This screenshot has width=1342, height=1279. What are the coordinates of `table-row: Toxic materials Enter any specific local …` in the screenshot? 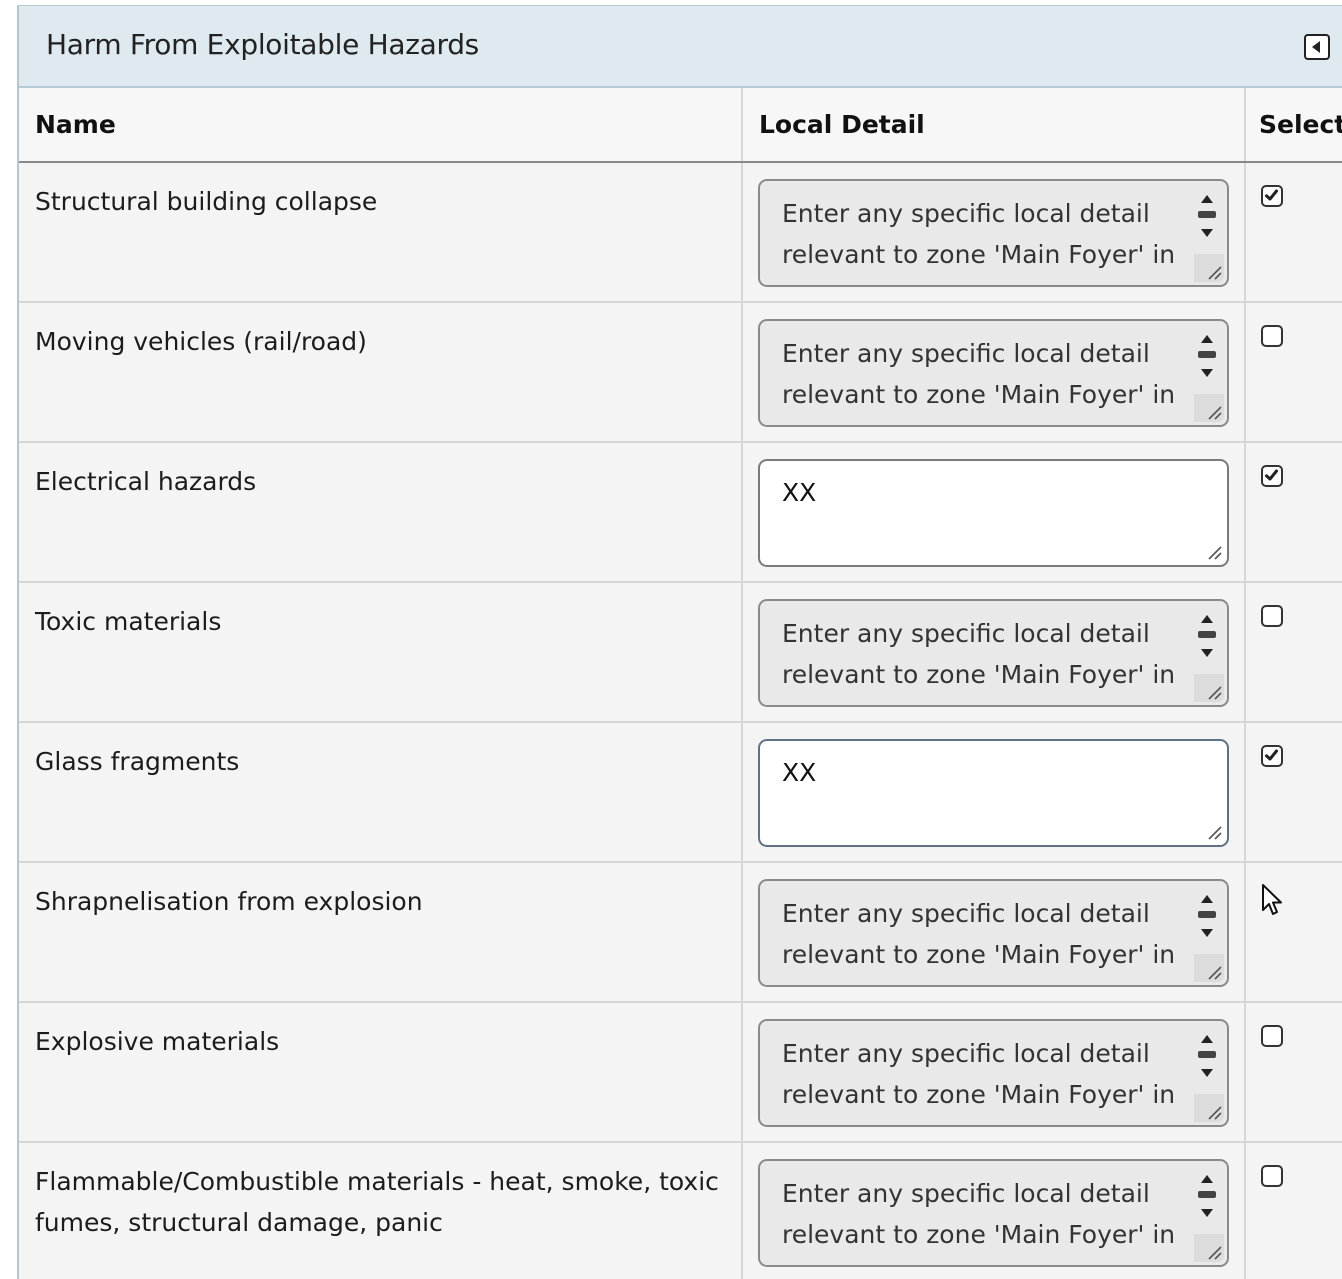 It's located at (680, 652).